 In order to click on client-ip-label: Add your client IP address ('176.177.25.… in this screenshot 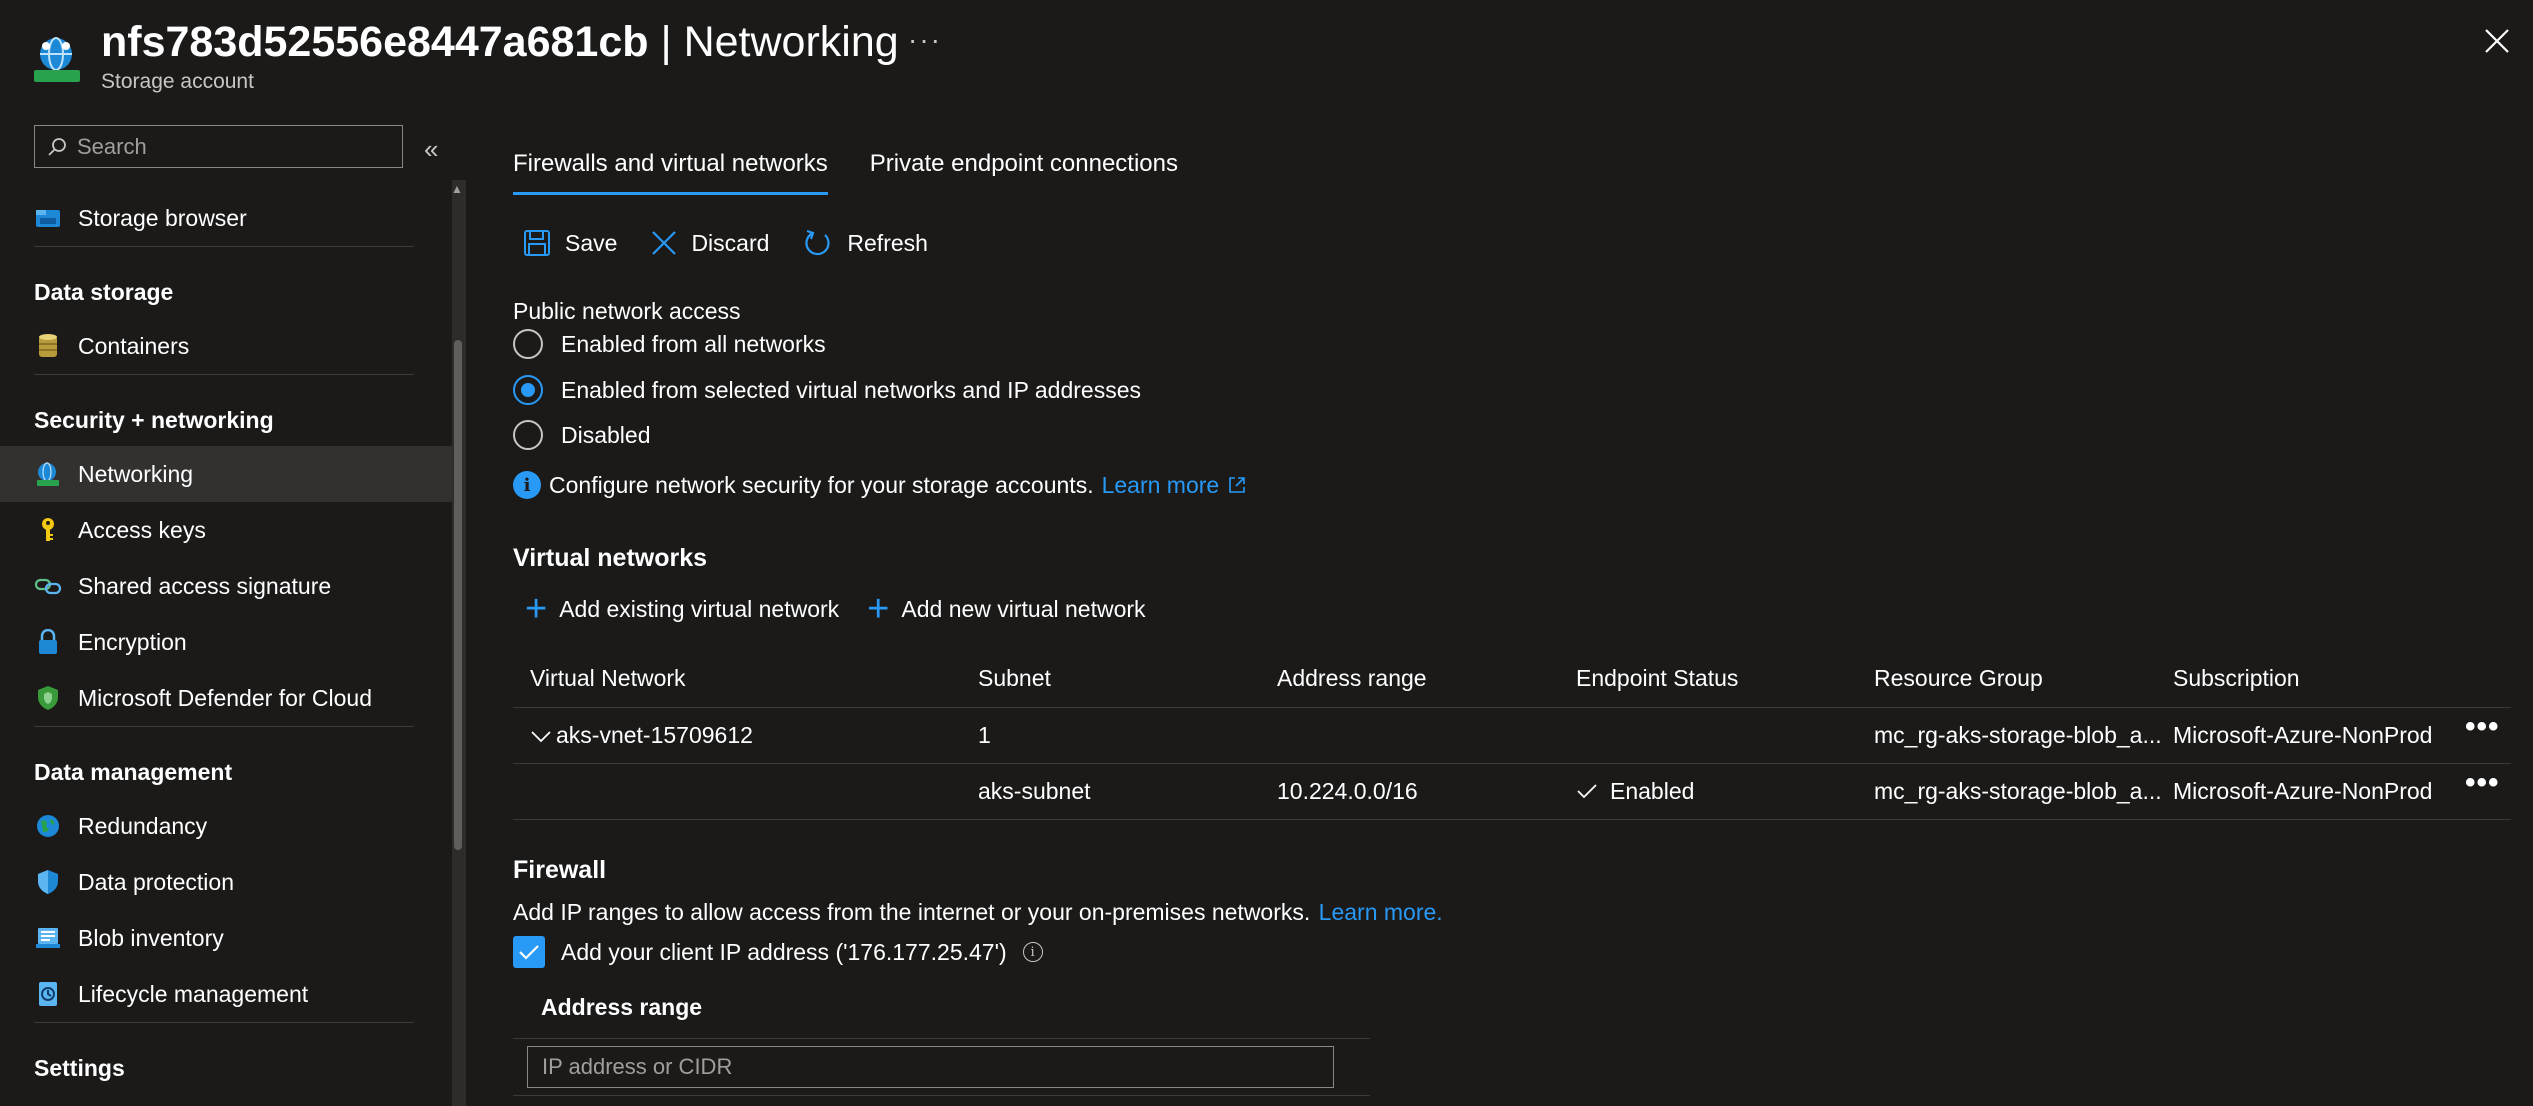, I will do `click(784, 951)`.